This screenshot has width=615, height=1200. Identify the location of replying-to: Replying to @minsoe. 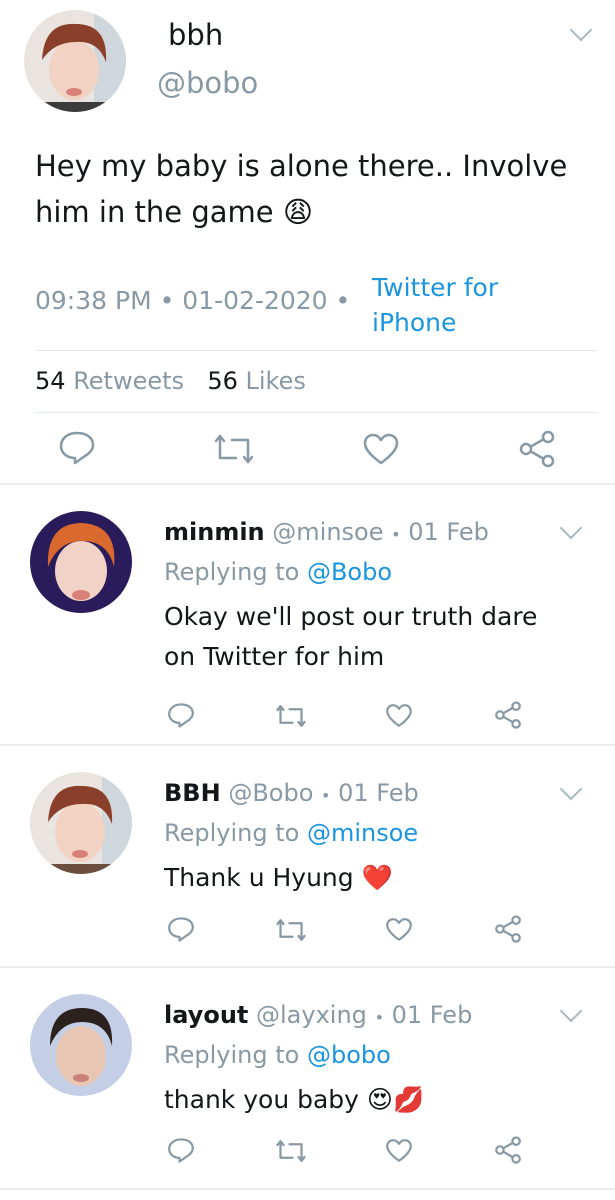
(291, 833).